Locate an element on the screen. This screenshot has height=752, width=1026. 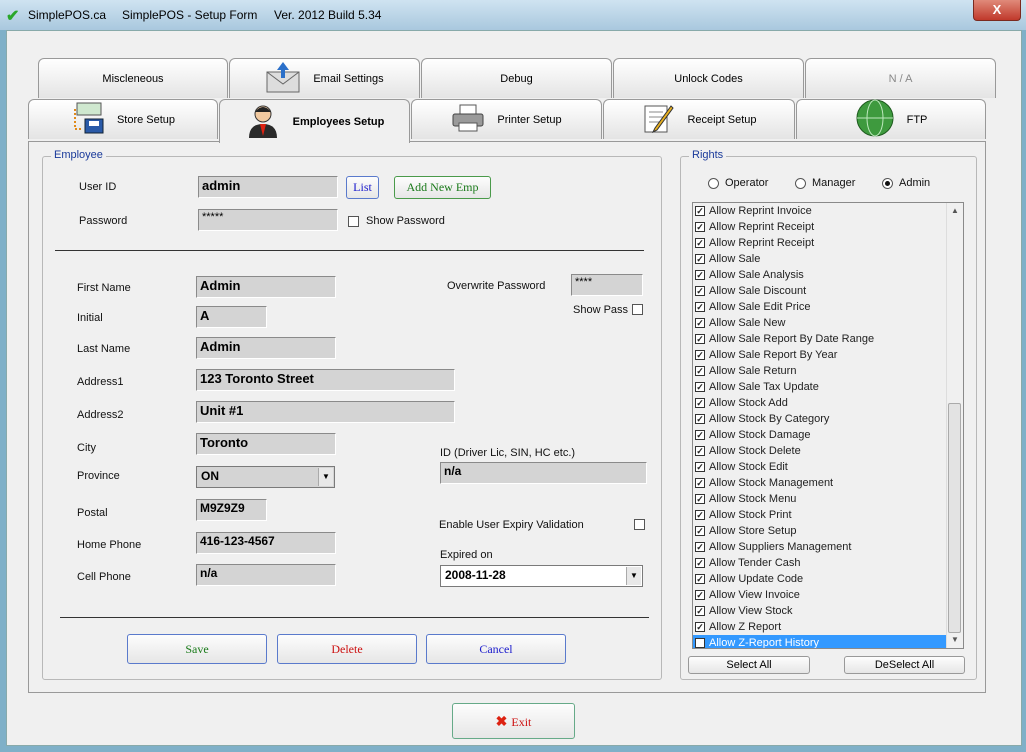
rights-list-item: ✓ Allow Stock Add is located at coordinates (820, 403).